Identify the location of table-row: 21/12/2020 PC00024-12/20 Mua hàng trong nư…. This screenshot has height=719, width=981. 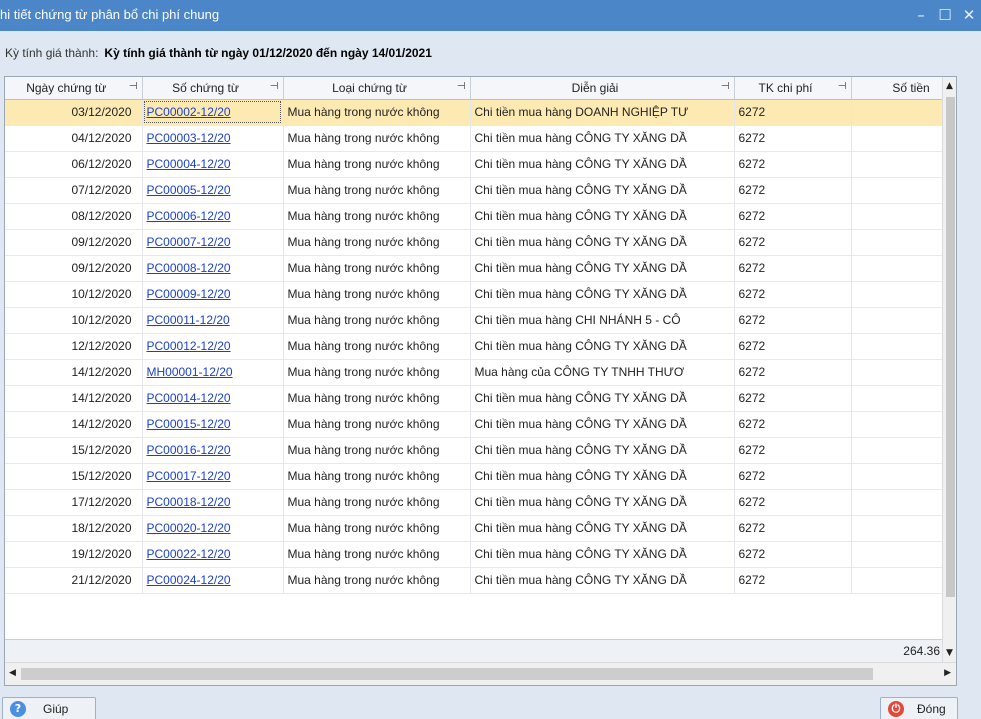
(473, 580).